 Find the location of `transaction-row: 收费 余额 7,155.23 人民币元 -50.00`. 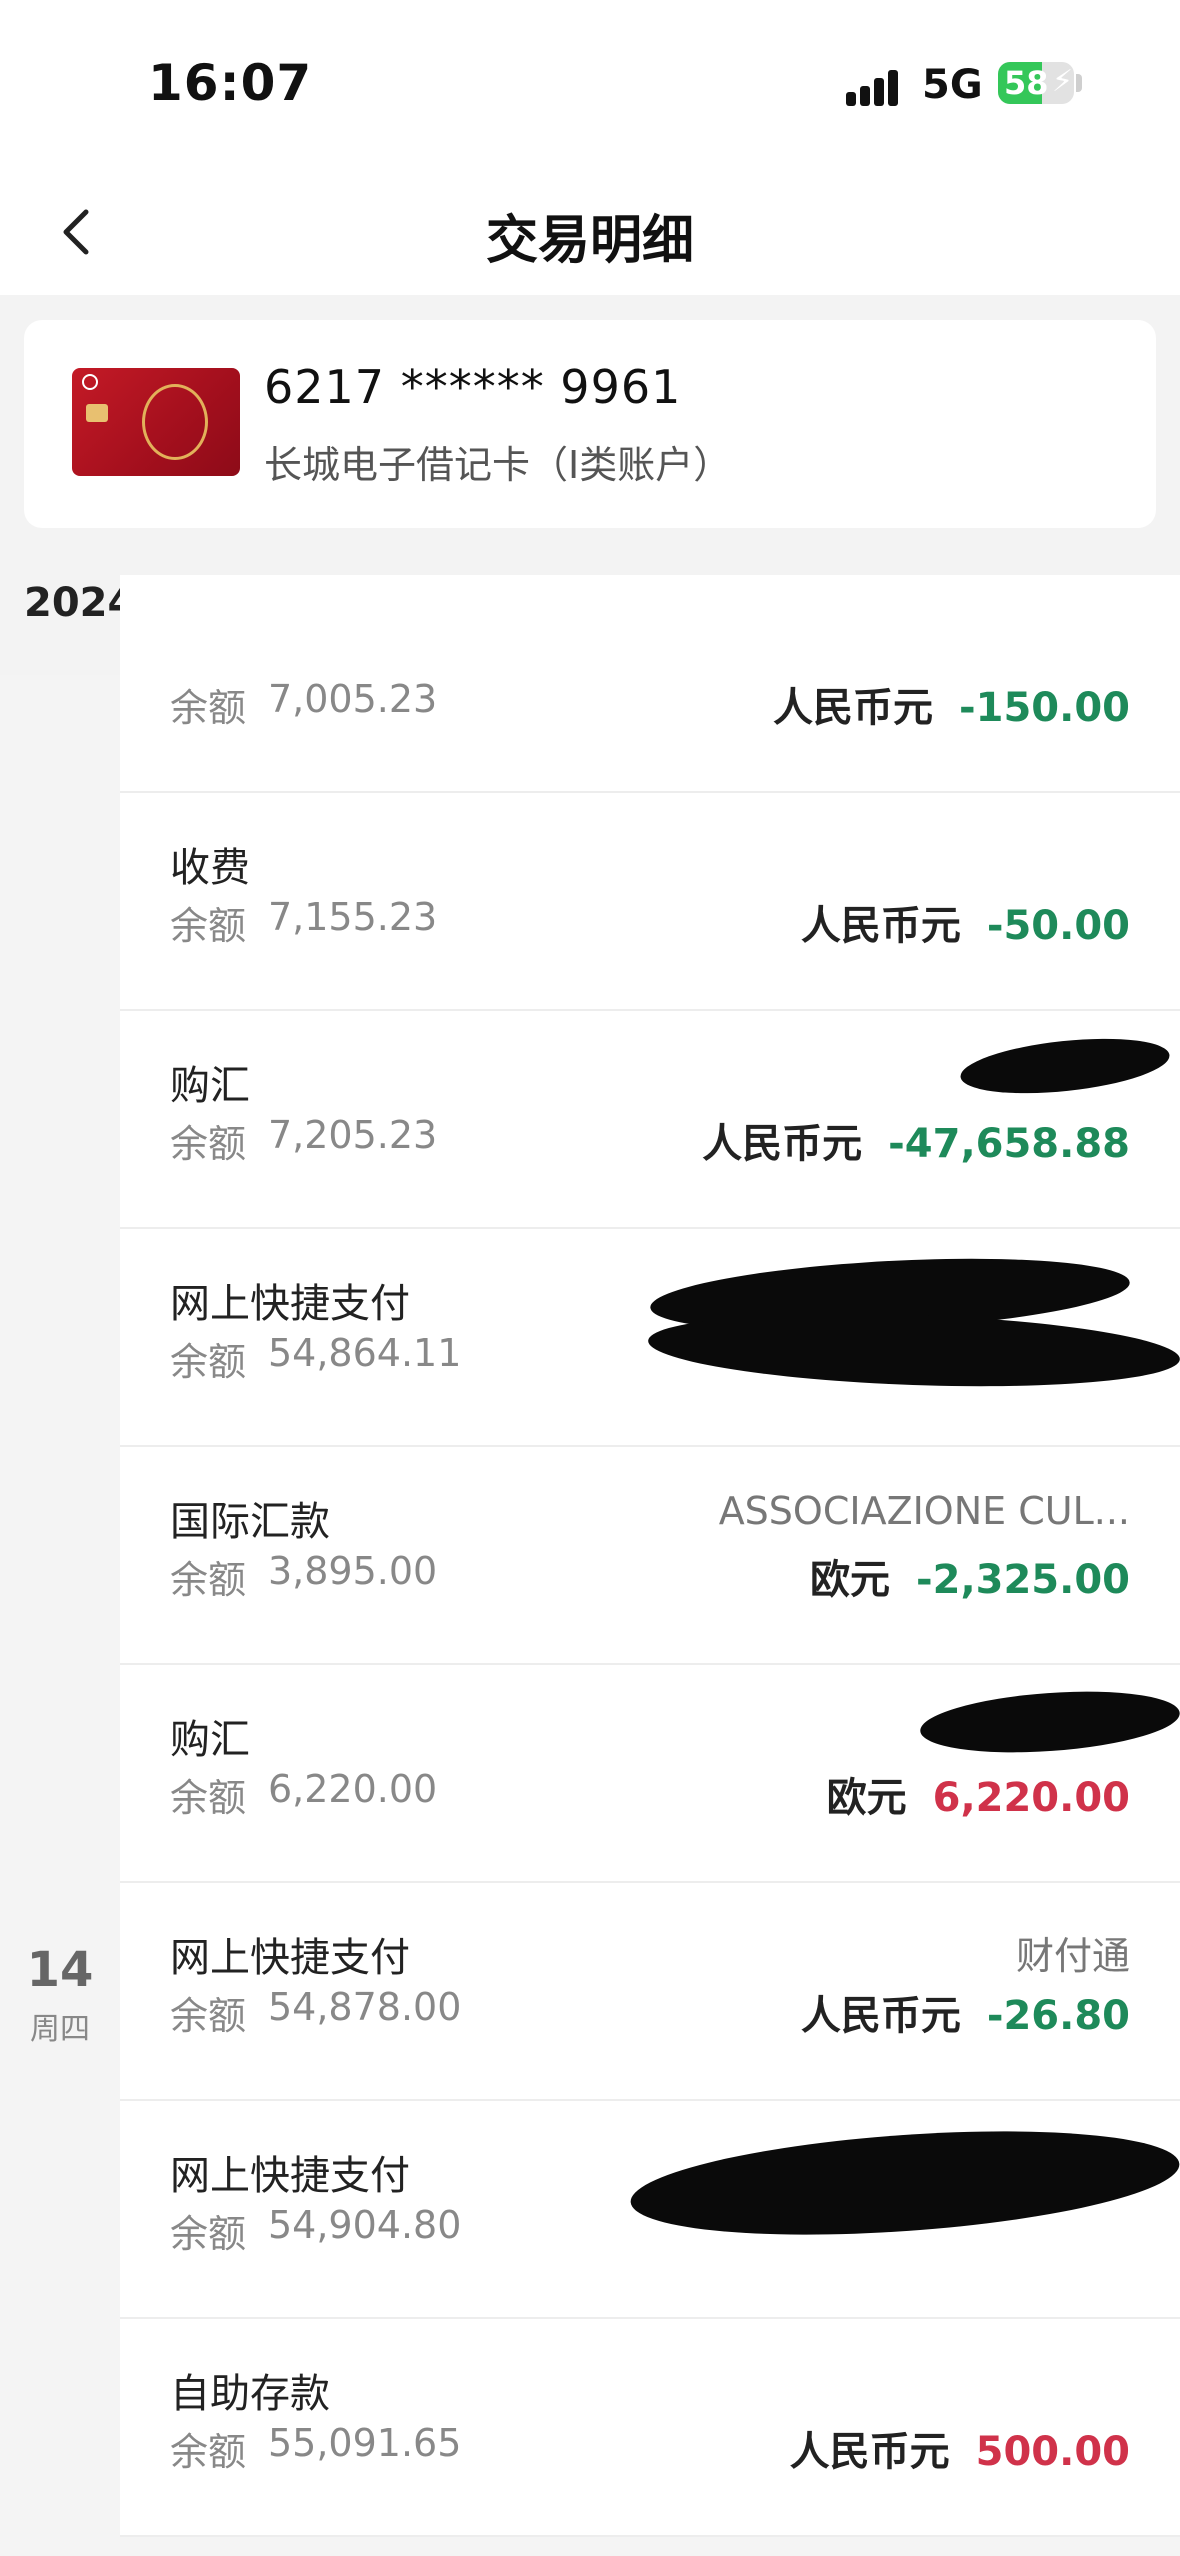

transaction-row: 收费 余额 7,155.23 人民币元 -50.00 is located at coordinates (650, 902).